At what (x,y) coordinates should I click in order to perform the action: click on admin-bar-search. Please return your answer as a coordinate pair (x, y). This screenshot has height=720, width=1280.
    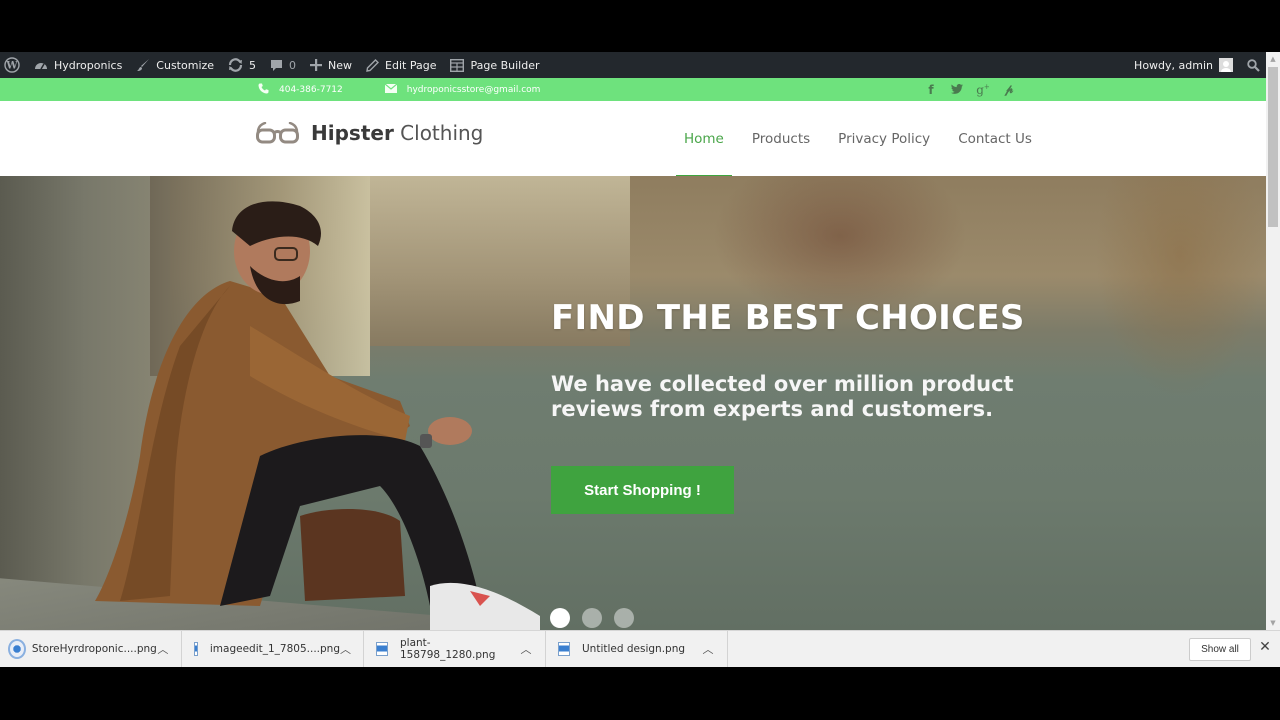
    Looking at the image, I should click on (1253, 65).